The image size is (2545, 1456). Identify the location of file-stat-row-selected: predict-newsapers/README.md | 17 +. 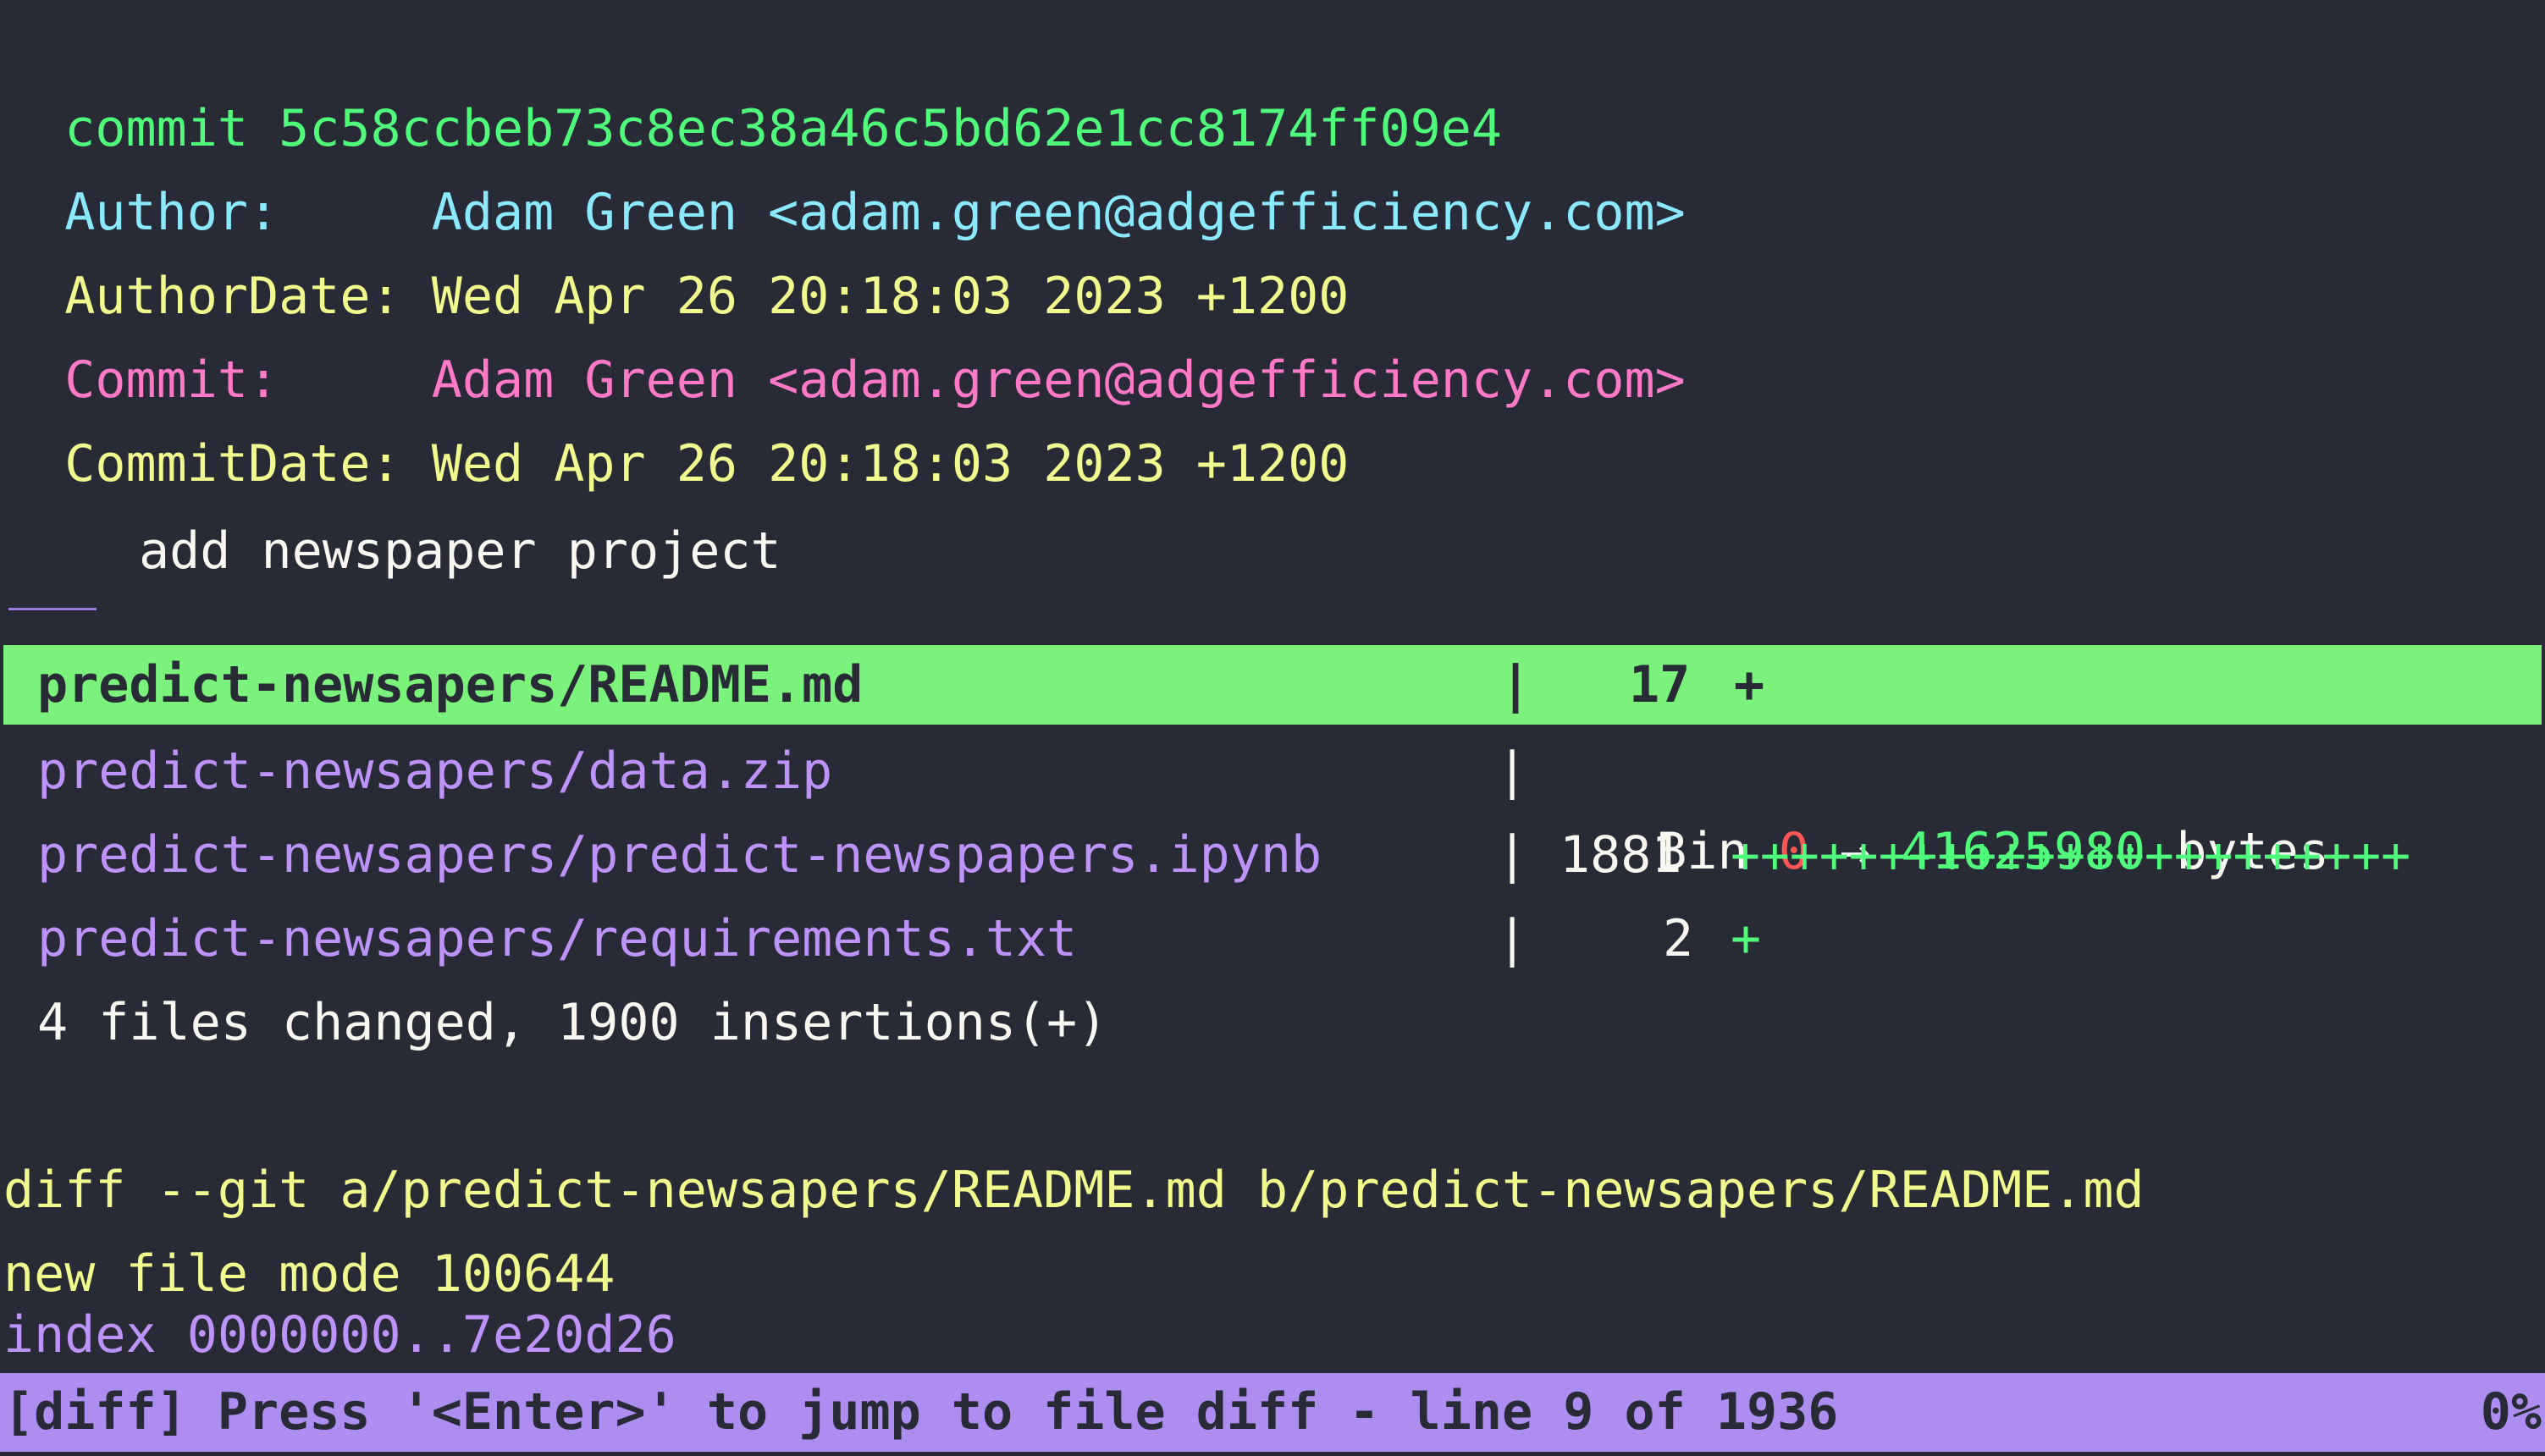
(1272, 685).